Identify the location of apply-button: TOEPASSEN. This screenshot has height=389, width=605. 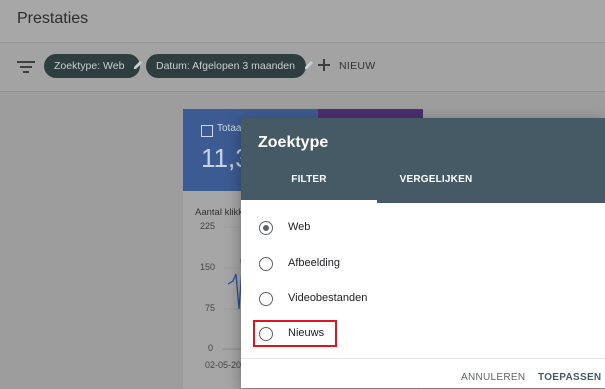
(569, 377).